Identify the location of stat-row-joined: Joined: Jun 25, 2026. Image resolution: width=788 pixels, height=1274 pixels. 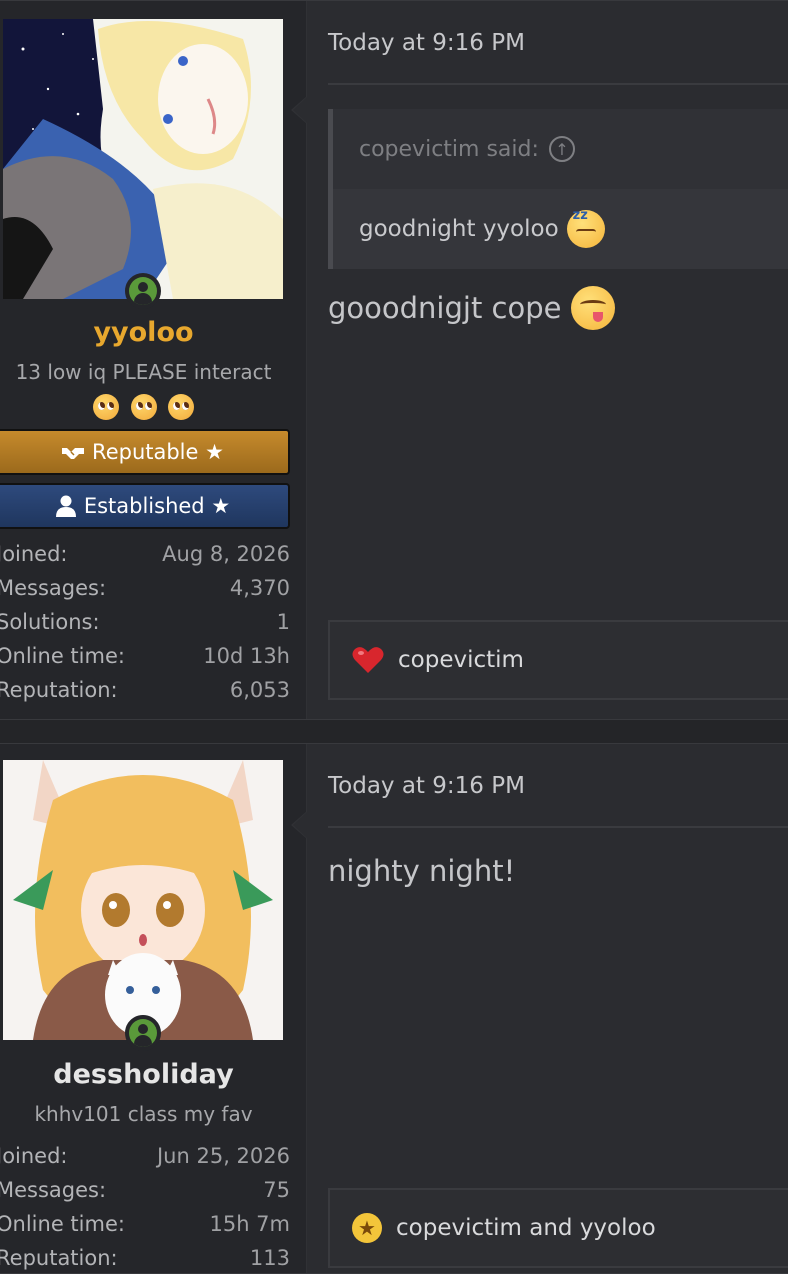
(145, 1156).